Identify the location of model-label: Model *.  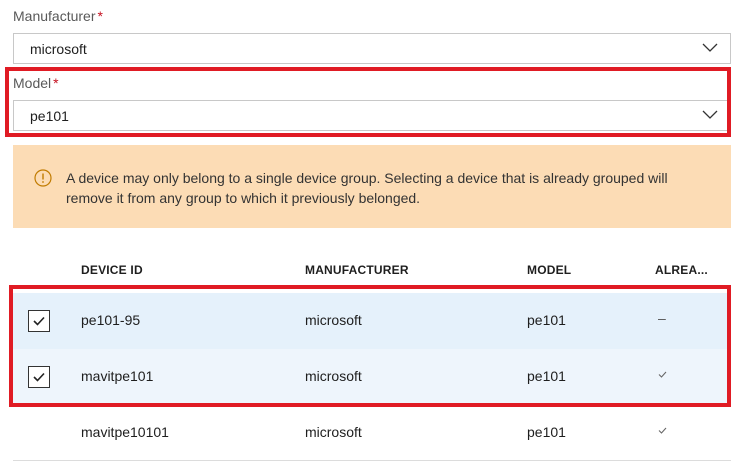
(36, 83).